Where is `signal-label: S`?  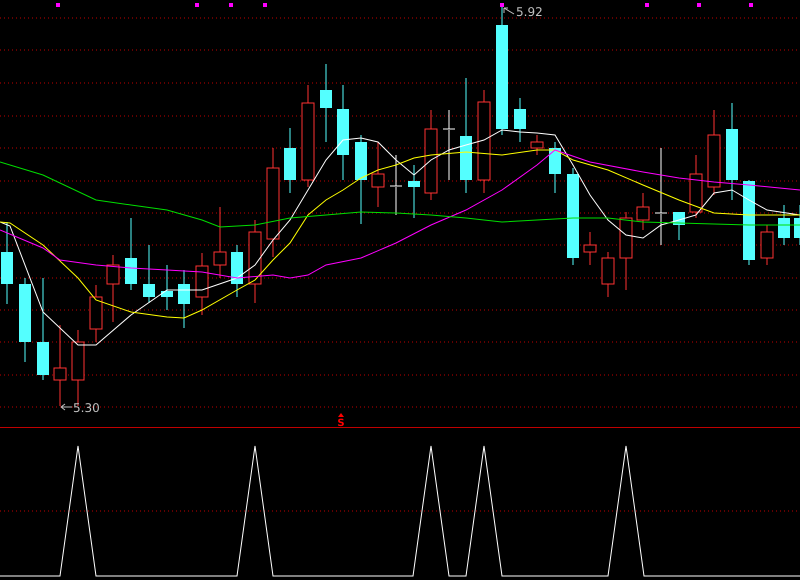
signal-label: S is located at coordinates (341, 422).